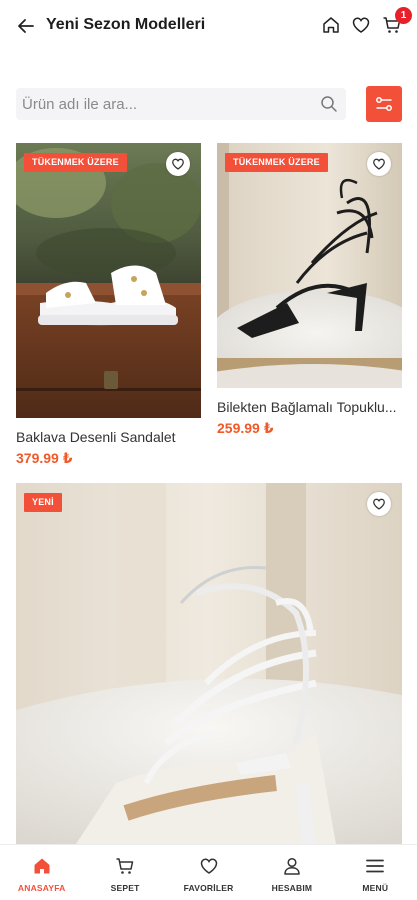 This screenshot has width=417, height=900. I want to click on product-price: 379.99 ₺, so click(44, 458).